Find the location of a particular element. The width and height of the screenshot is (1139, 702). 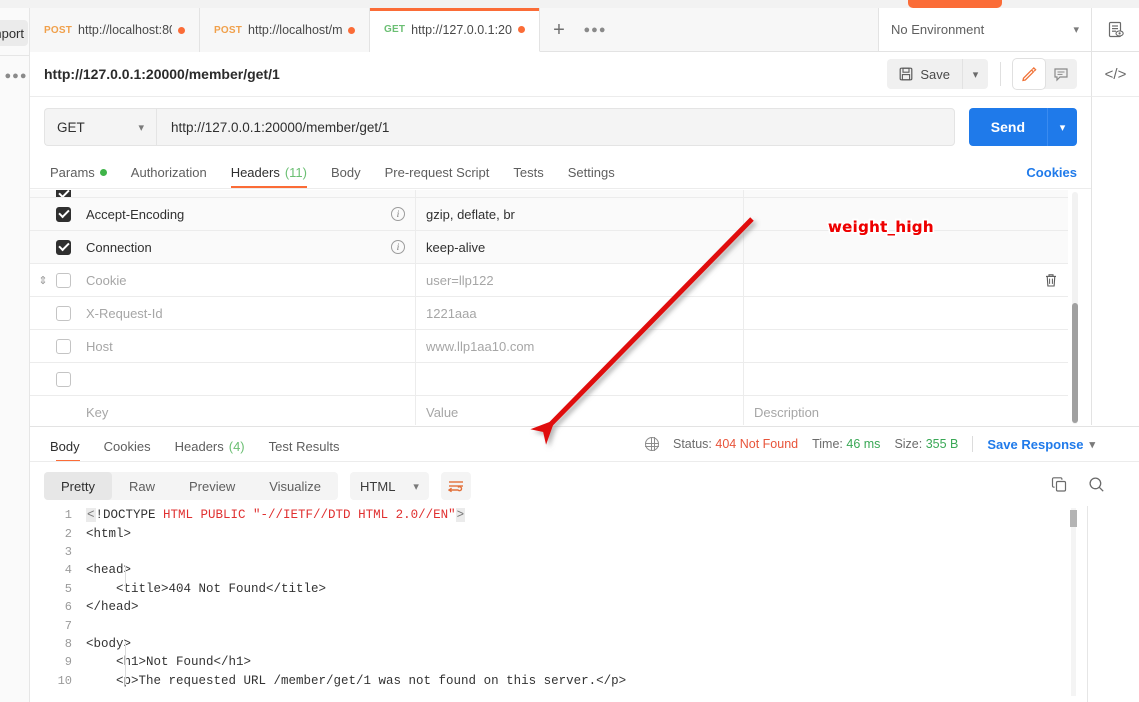

annotation-label: weight_high is located at coordinates (881, 227).